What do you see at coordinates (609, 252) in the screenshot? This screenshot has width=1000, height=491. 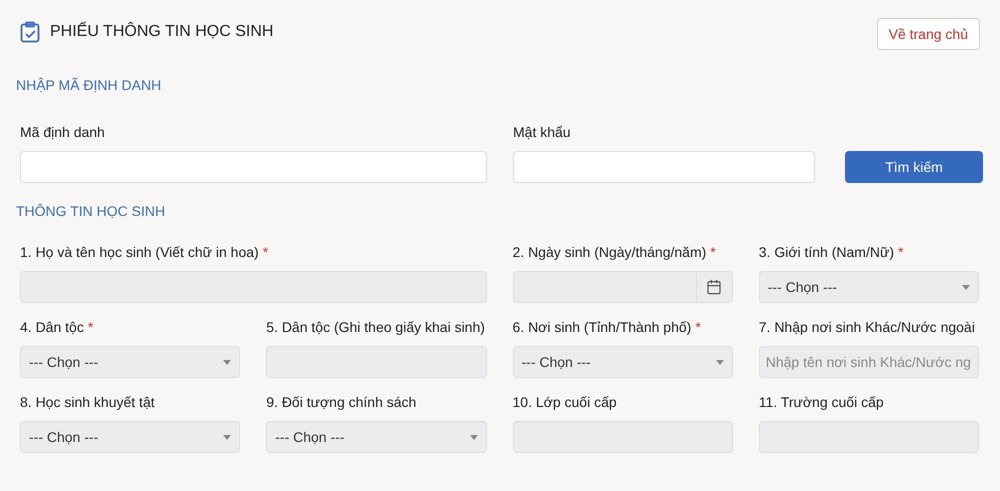 I see `field-label: 2. Ngày sinh (Ngày/tháng/năm)` at bounding box center [609, 252].